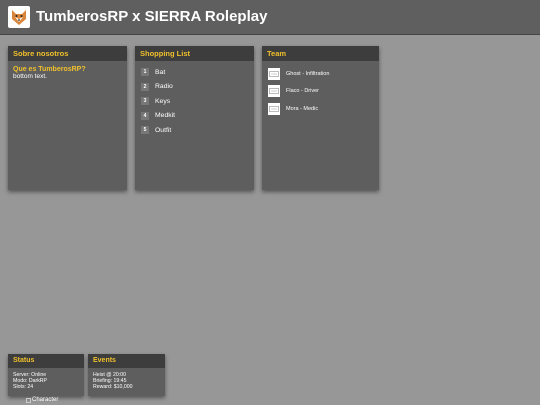  I want to click on item-number-badge: 3, so click(145, 101).